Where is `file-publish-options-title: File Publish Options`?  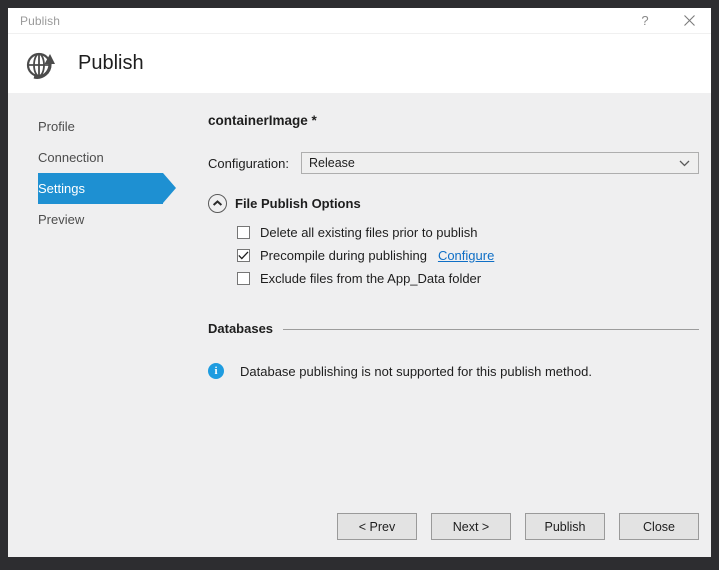
file-publish-options-title: File Publish Options is located at coordinates (298, 203).